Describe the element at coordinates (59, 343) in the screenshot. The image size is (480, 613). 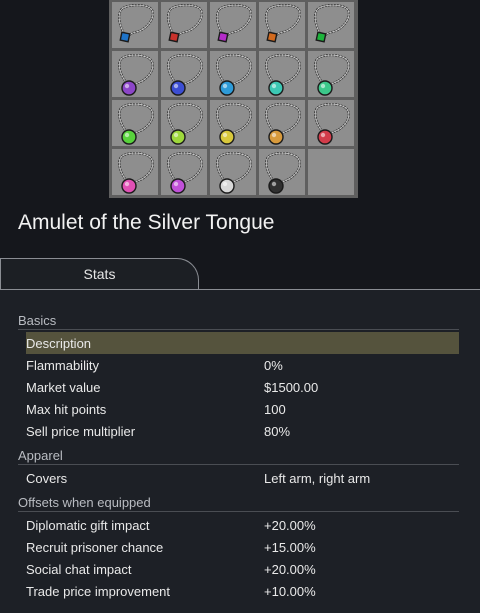
I see `stat-label: Description` at that location.